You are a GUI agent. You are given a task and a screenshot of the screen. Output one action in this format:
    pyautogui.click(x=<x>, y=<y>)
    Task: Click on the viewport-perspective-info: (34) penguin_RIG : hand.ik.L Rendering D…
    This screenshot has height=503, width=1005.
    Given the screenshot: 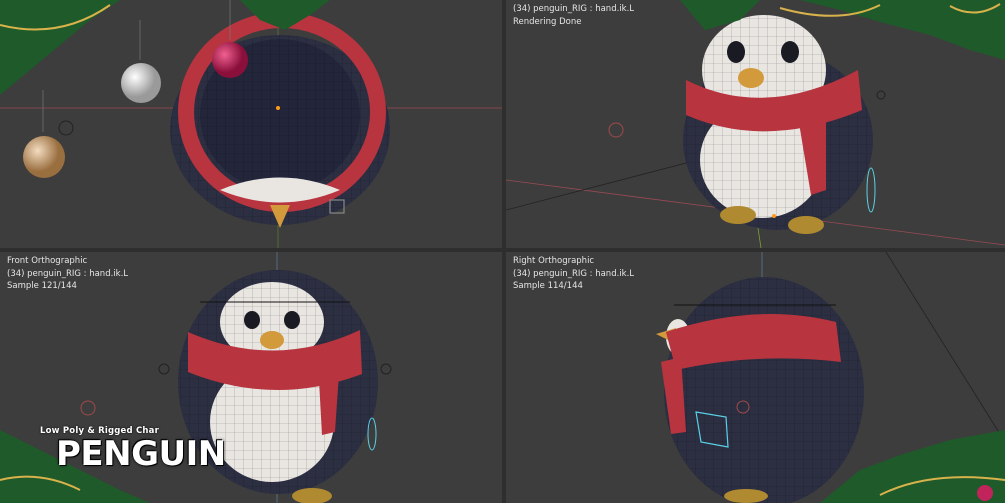 What is the action you would take?
    pyautogui.click(x=573, y=15)
    